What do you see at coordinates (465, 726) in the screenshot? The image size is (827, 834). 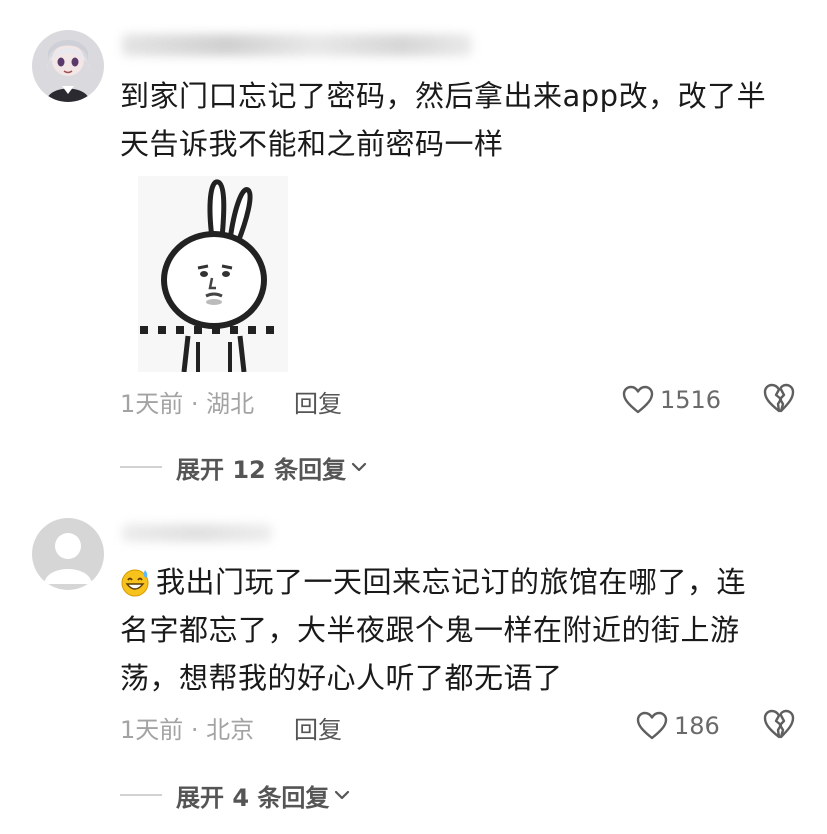 I see `comment-meta: 1天前 · 北京 回复 186` at bounding box center [465, 726].